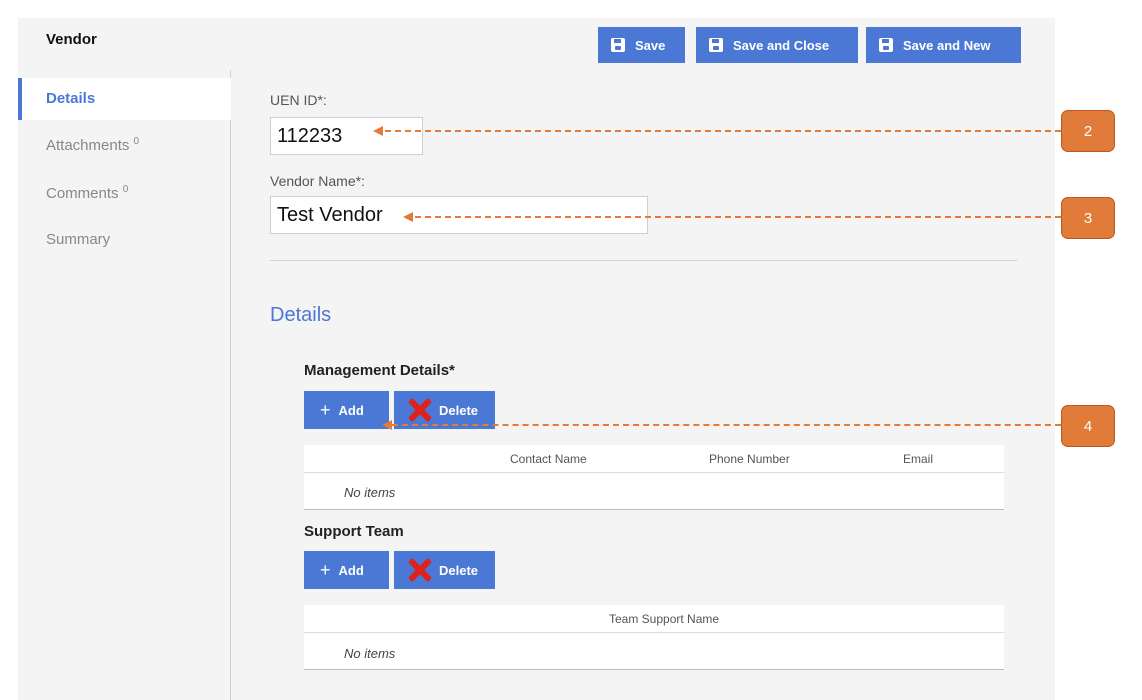 The image size is (1142, 700). I want to click on support-delete-button: Delete, so click(444, 570).